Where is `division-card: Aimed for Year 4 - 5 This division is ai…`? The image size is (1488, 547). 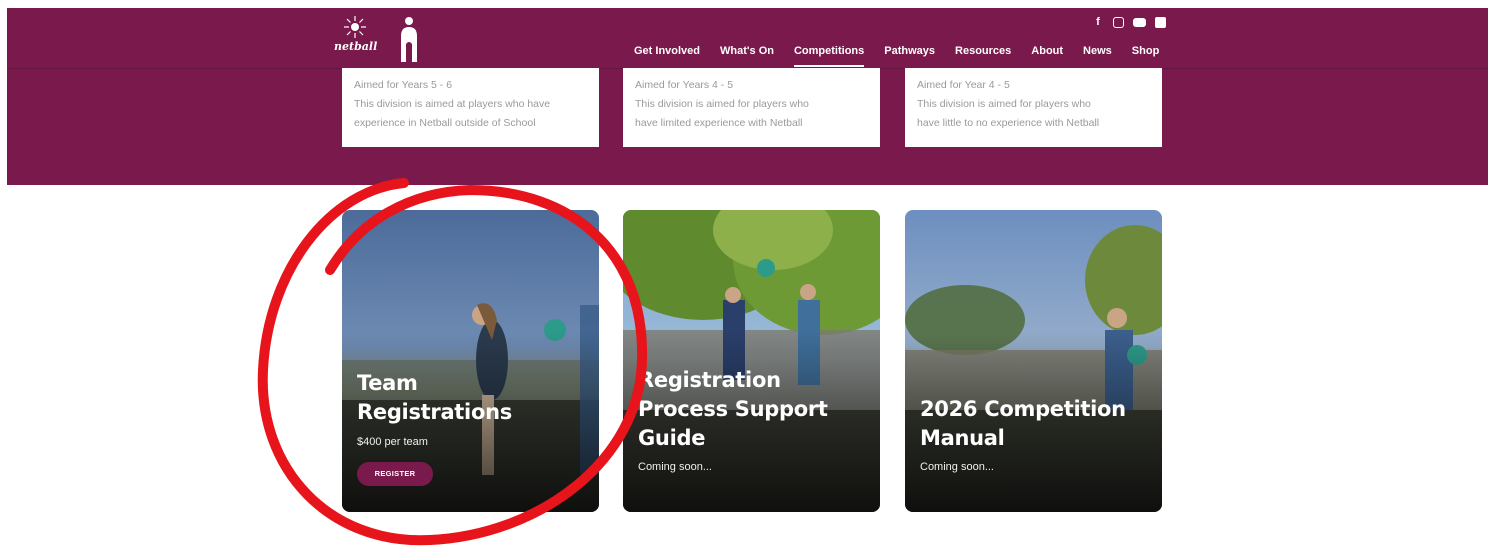 division-card: Aimed for Year 4 - 5 This division is ai… is located at coordinates (1033, 107).